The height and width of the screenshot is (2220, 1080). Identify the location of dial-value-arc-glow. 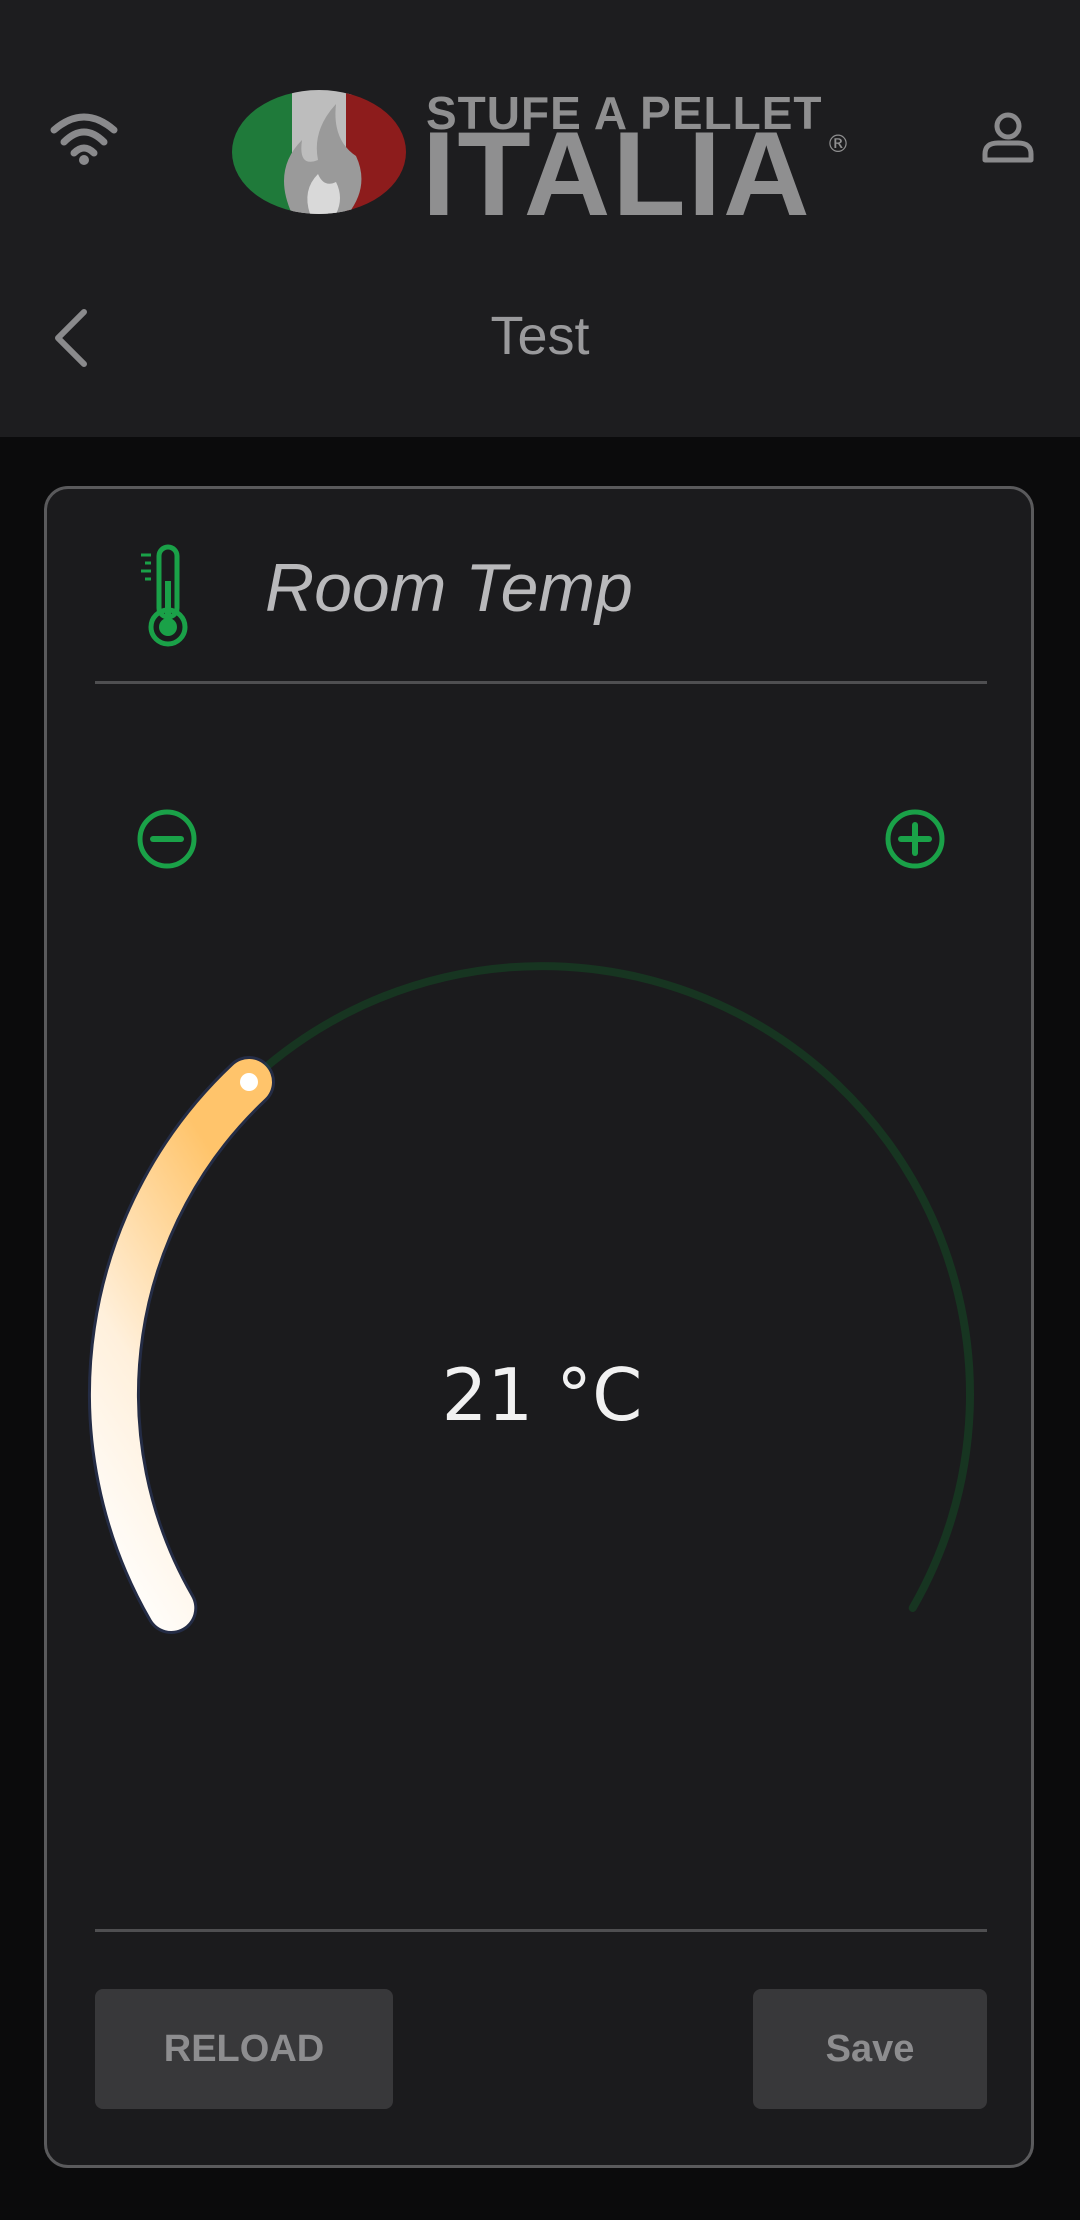
(181, 1345).